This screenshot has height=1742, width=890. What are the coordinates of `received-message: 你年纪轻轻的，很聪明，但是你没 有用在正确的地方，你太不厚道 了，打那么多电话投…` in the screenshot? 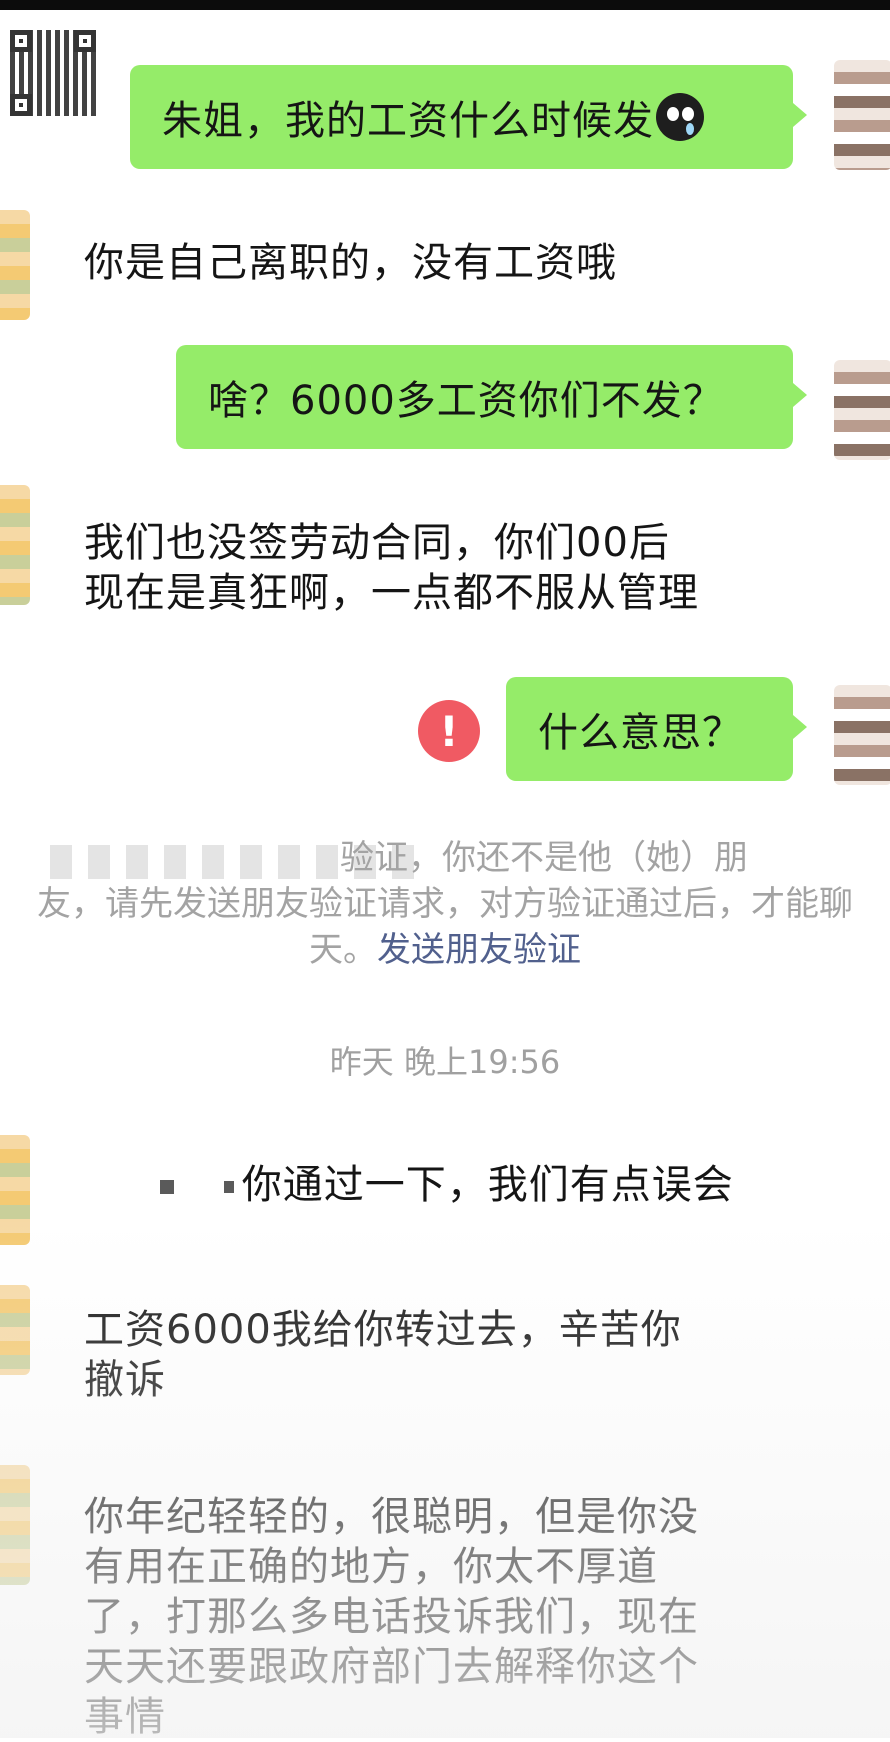 It's located at (391, 1617).